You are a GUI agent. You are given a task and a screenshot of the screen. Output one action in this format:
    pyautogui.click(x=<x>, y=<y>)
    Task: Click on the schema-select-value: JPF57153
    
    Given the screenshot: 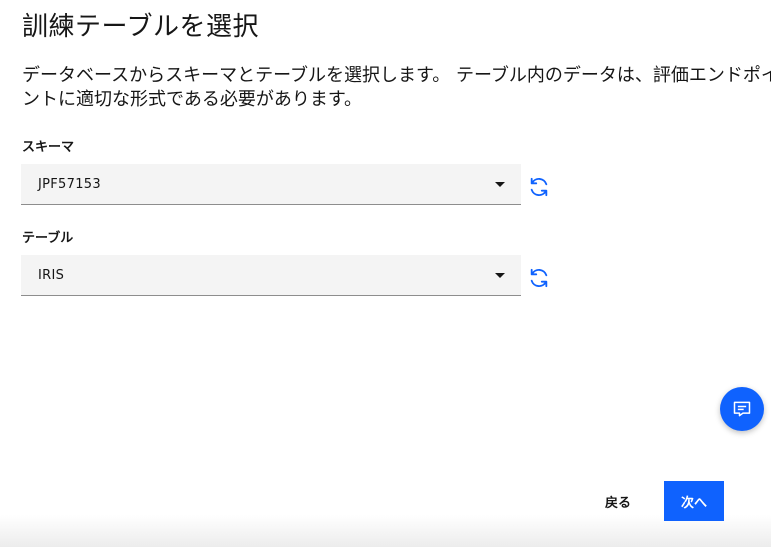 What is the action you would take?
    pyautogui.click(x=69, y=184)
    